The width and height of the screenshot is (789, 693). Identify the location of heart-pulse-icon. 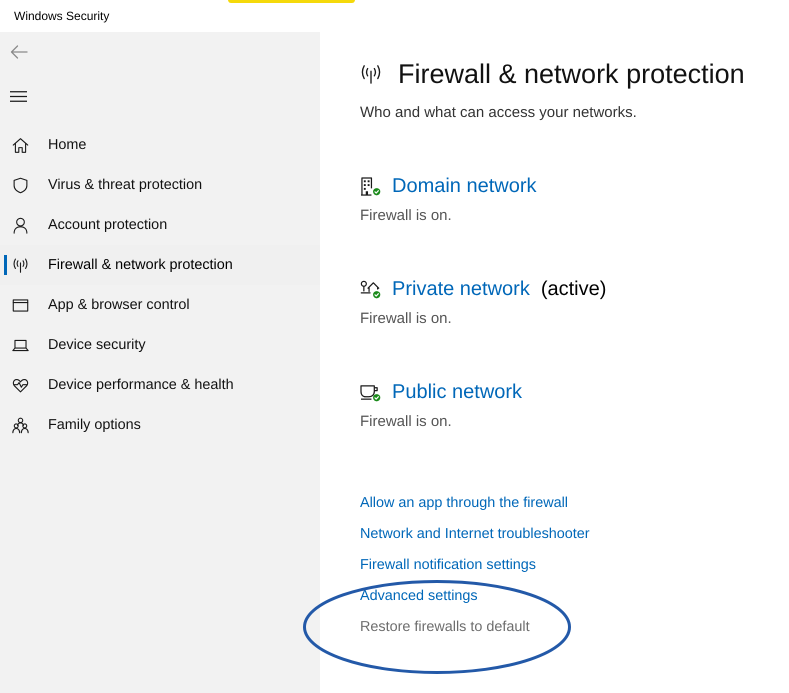
(20, 385).